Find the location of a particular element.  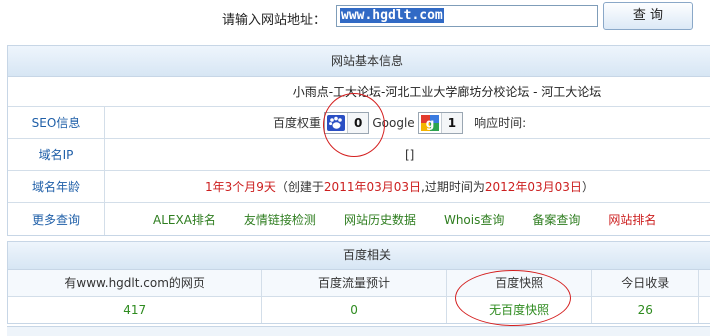

link-beian: 备案查询 is located at coordinates (556, 219).